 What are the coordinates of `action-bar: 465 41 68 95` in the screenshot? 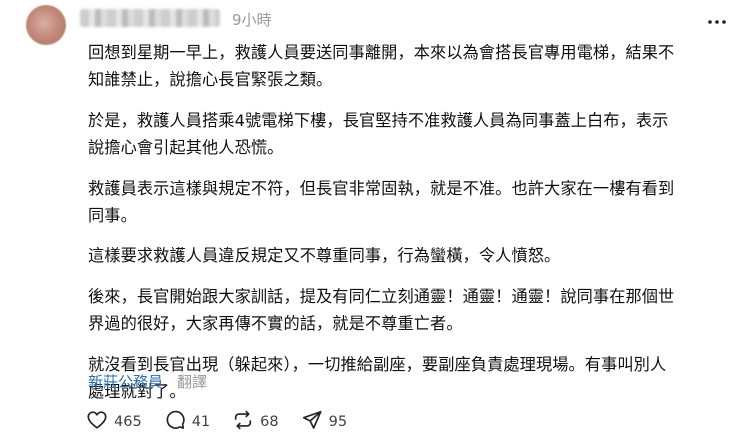 It's located at (227, 422).